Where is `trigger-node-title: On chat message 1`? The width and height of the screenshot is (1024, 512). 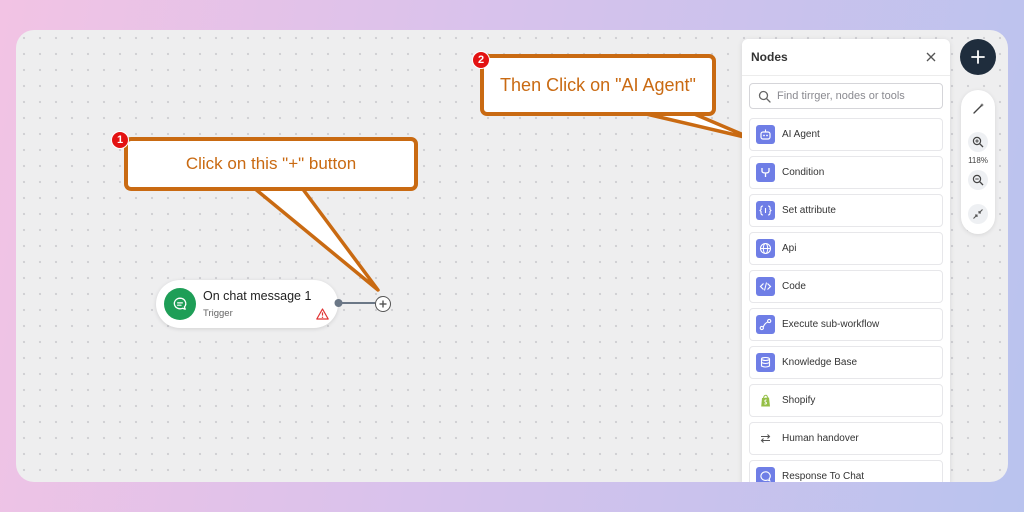 trigger-node-title: On chat message 1 is located at coordinates (257, 296).